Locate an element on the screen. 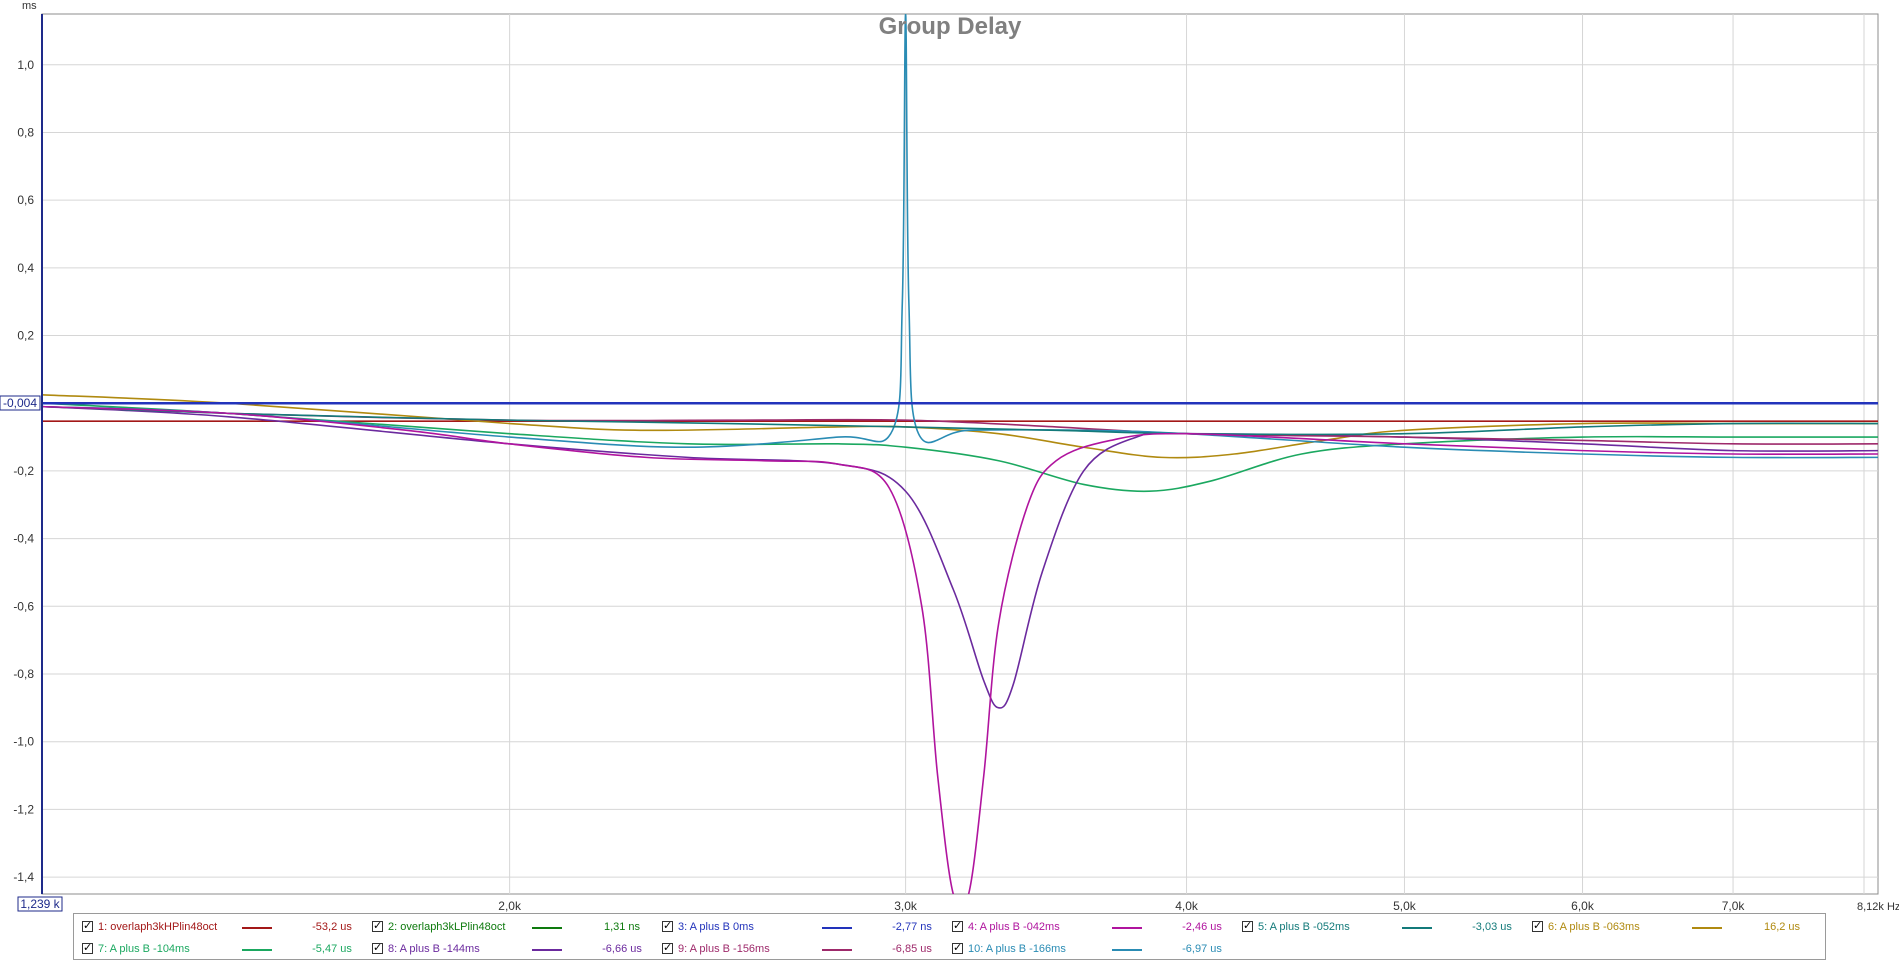  y-tick-label: -1,0 is located at coordinates (23, 742).